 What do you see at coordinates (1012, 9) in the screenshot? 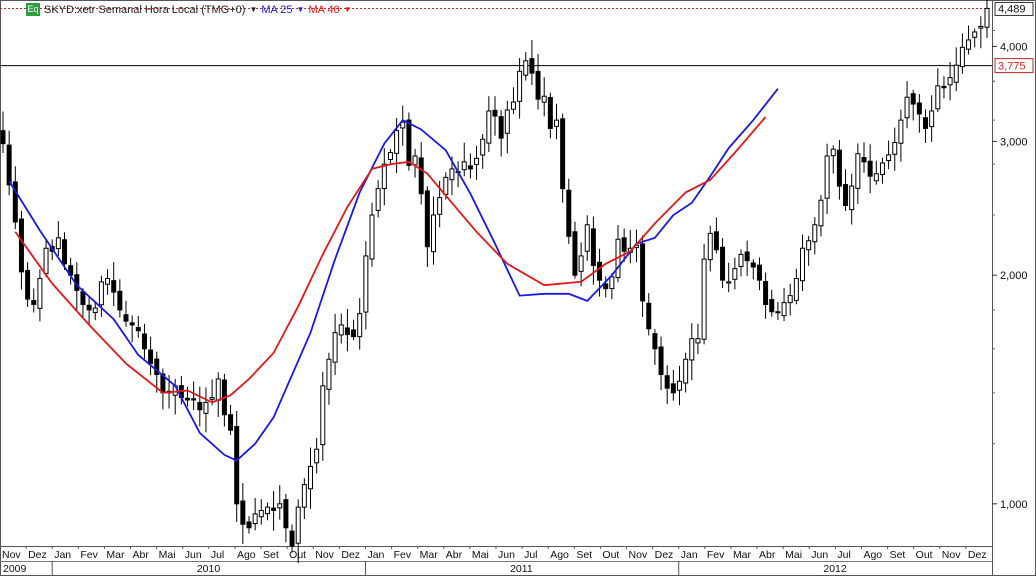
I see `last-price-label: 4,489` at bounding box center [1012, 9].